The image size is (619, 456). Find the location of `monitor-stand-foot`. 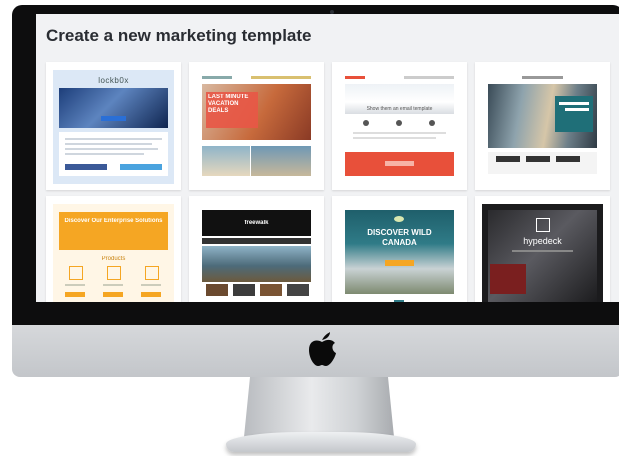

monitor-stand-foot is located at coordinates (321, 442).